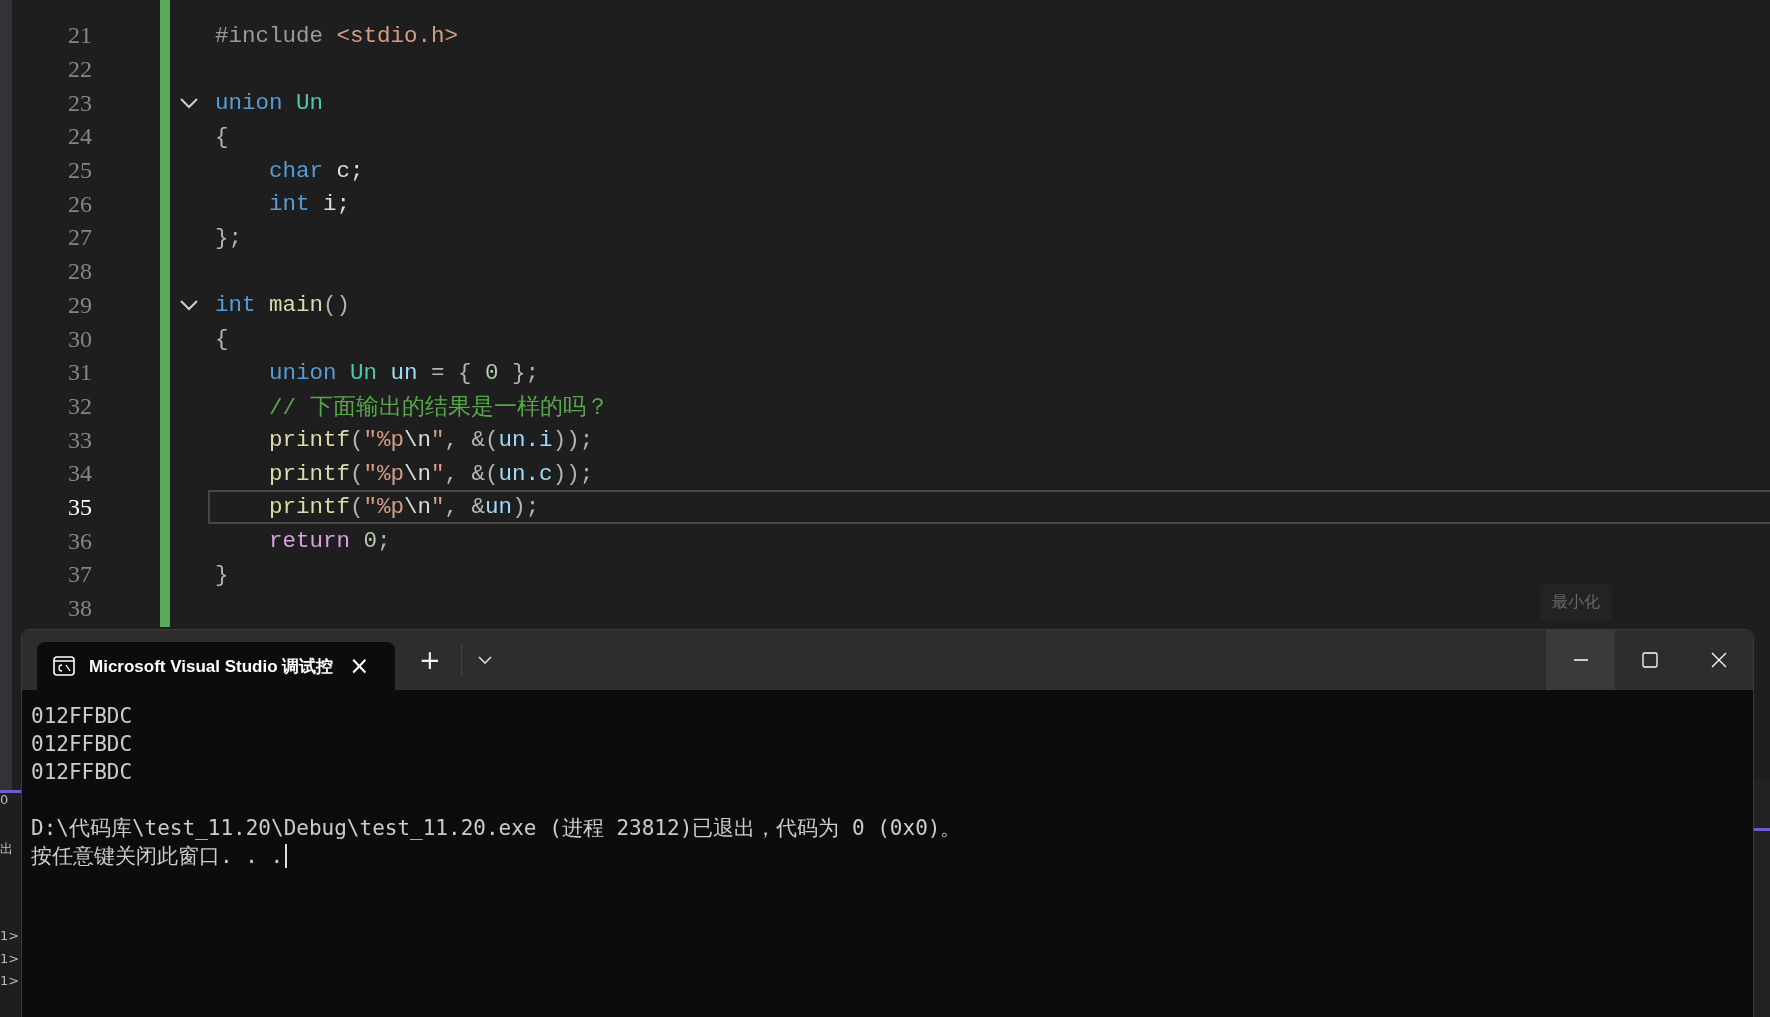  What do you see at coordinates (6, 849) in the screenshot?
I see `output-text: 出` at bounding box center [6, 849].